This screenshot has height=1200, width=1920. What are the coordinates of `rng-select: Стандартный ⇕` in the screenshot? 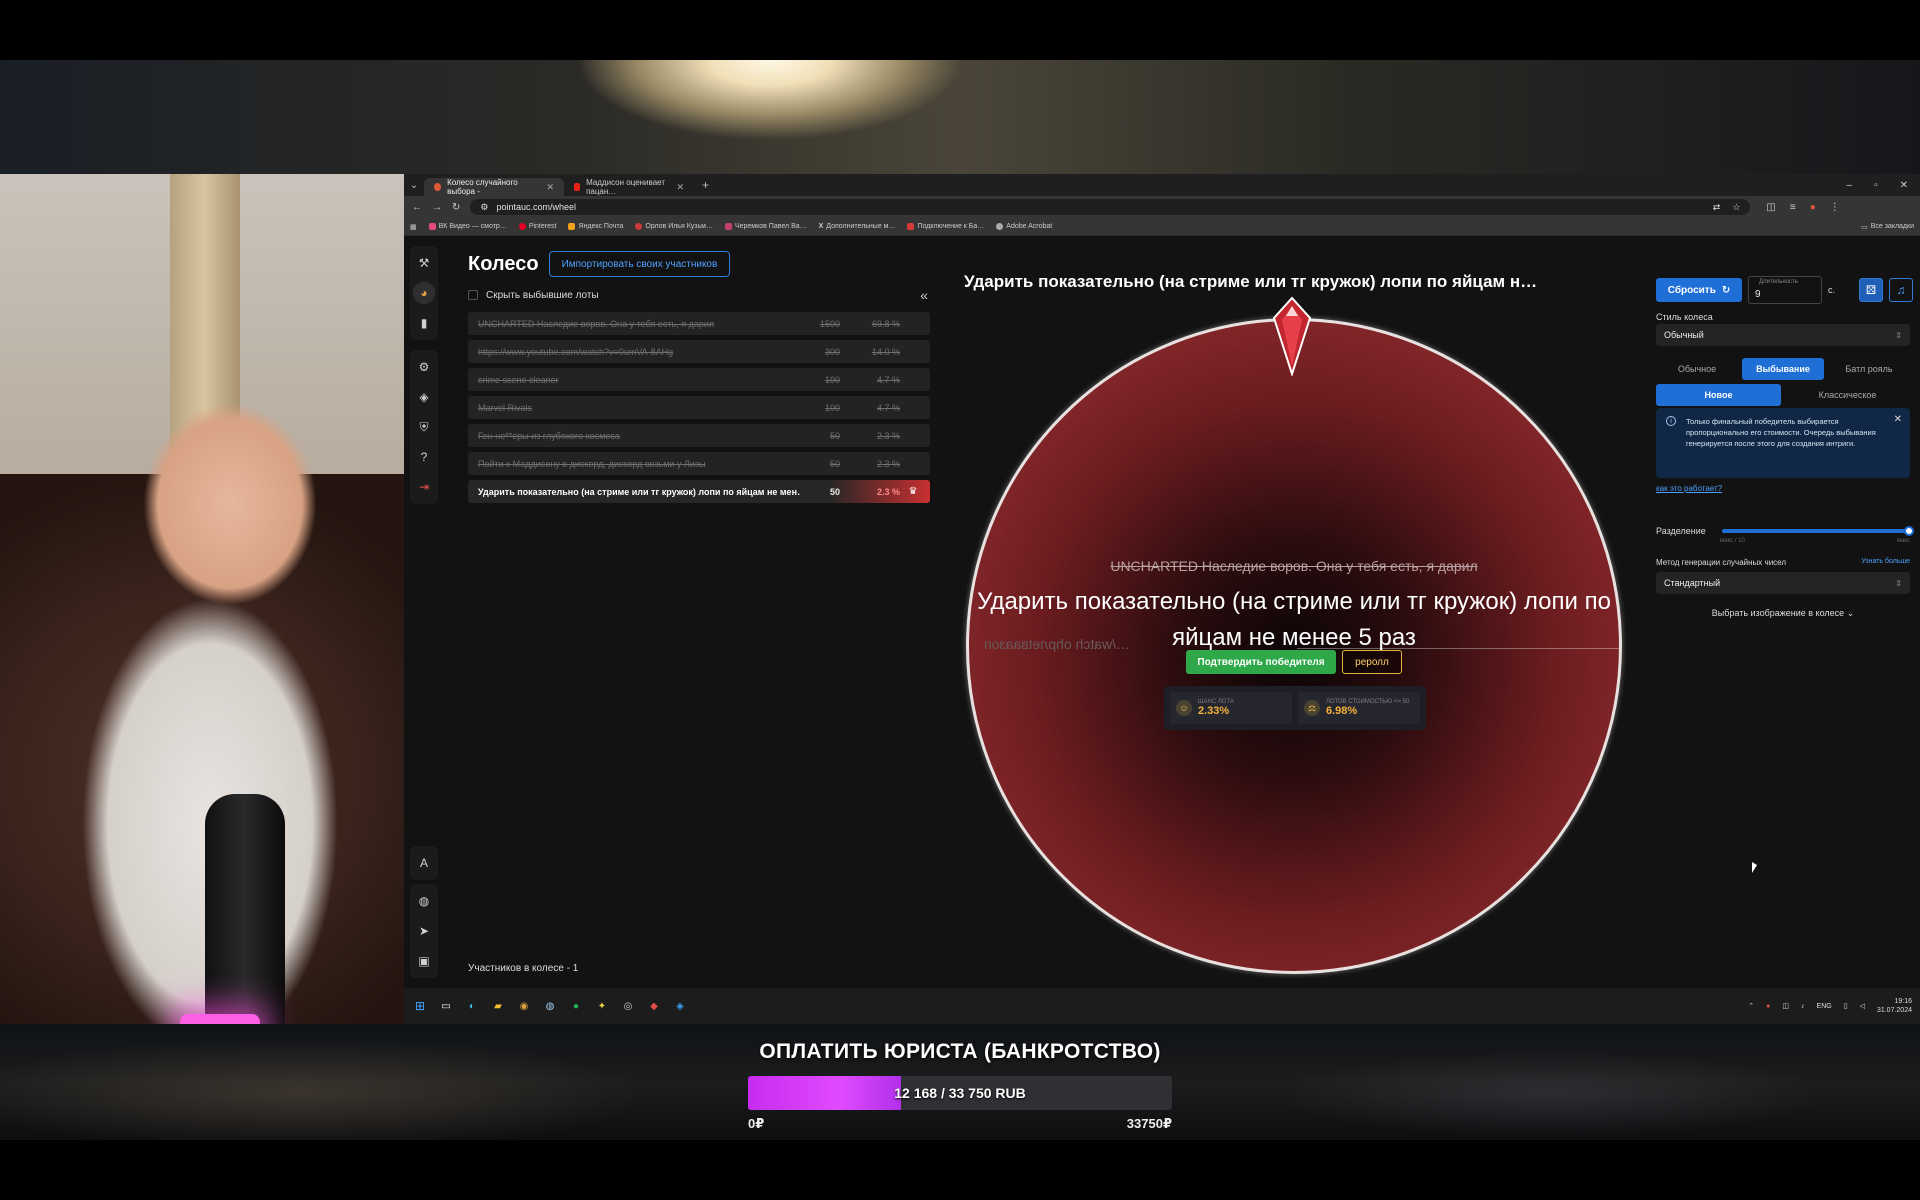 It's located at (1783, 583).